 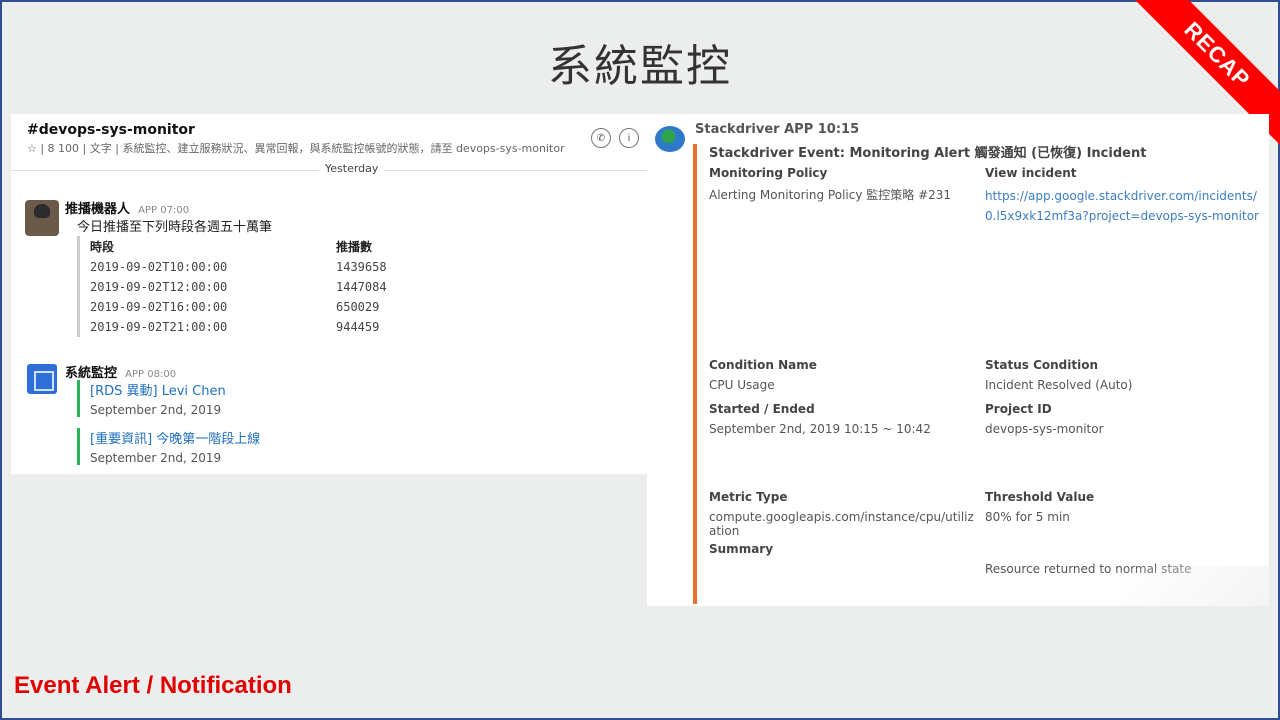 I want to click on notice-link: [RDS 異動] Levi Chen, so click(x=158, y=389).